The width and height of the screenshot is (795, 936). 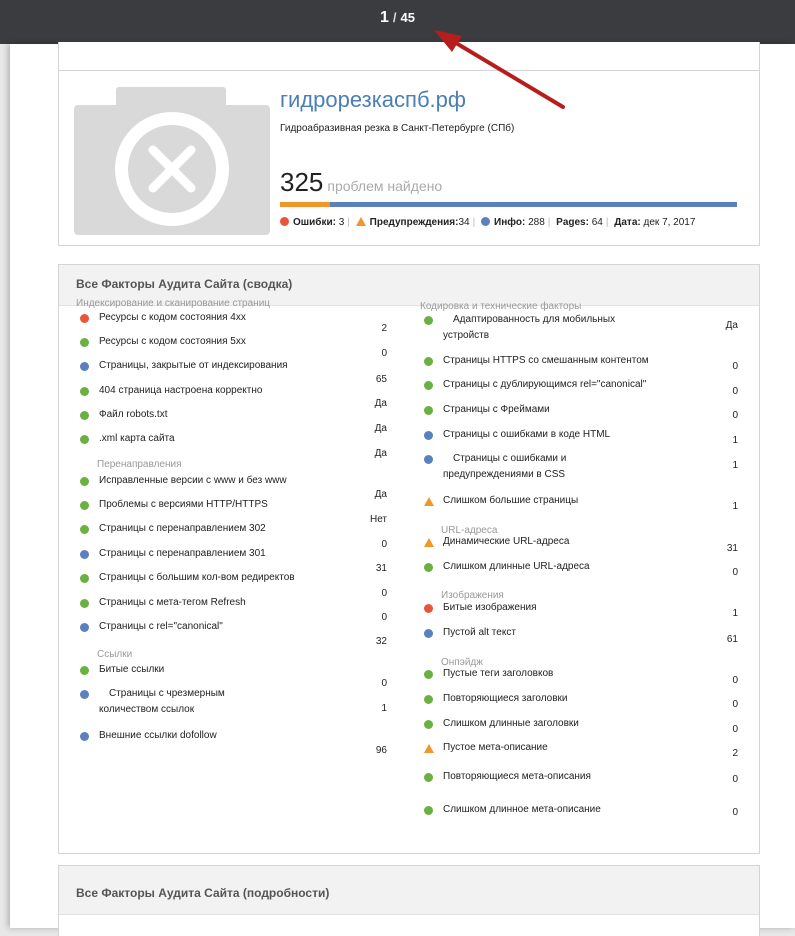 What do you see at coordinates (573, 810) in the screenshot?
I see `audit-factor-label: Слишком длинное мета-описание` at bounding box center [573, 810].